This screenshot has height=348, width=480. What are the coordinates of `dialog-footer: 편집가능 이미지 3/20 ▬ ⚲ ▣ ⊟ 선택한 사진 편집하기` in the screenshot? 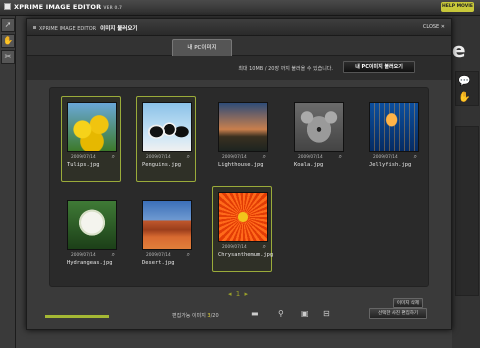 It's located at (239, 319).